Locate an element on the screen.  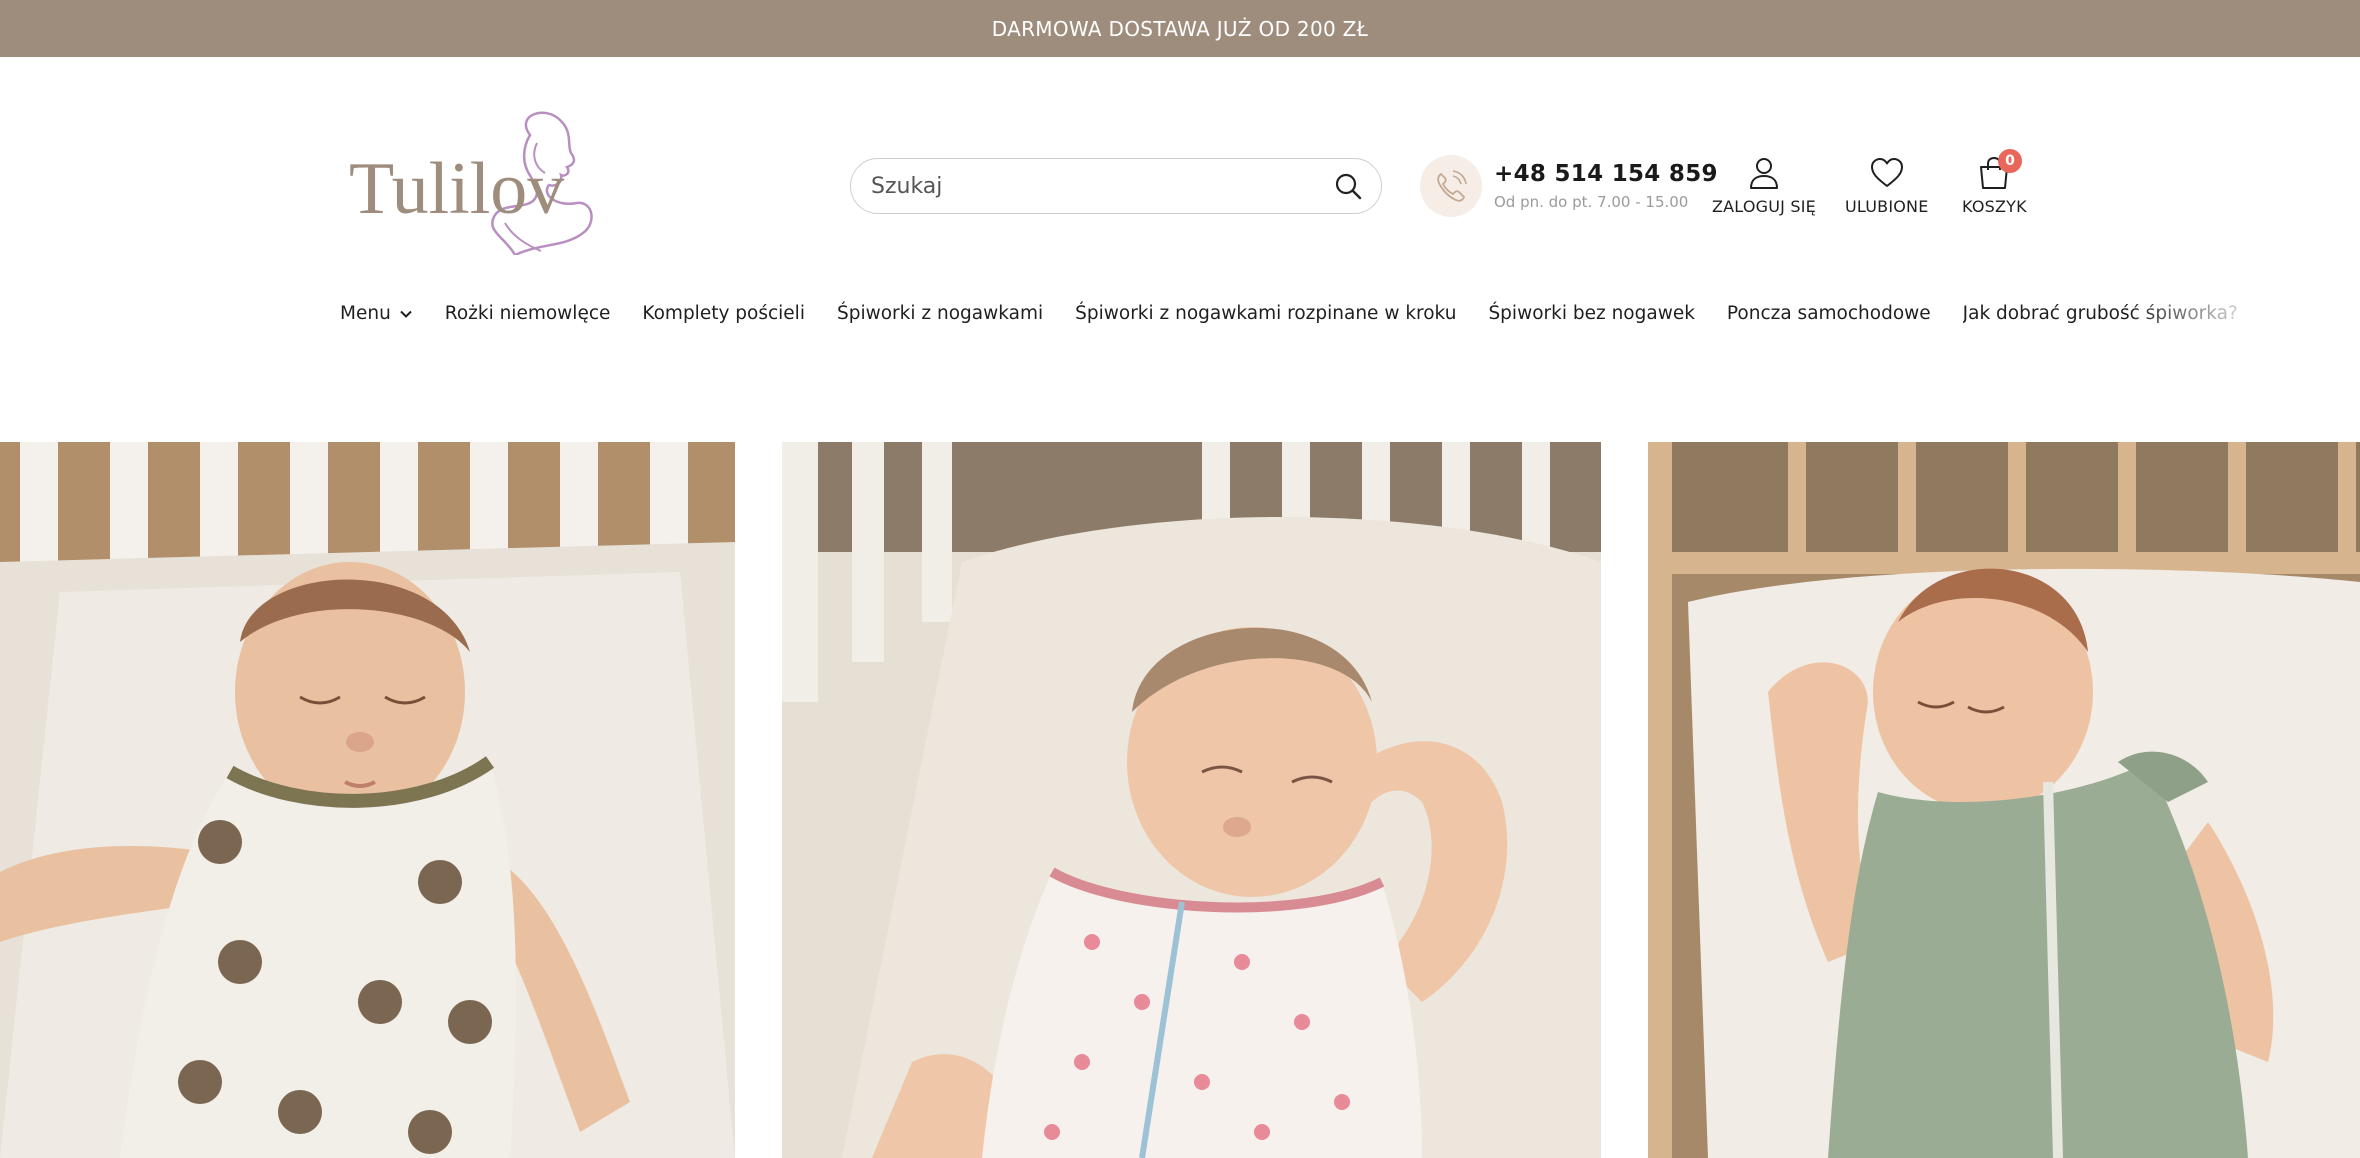
chevron-down-icon is located at coordinates (406, 314).